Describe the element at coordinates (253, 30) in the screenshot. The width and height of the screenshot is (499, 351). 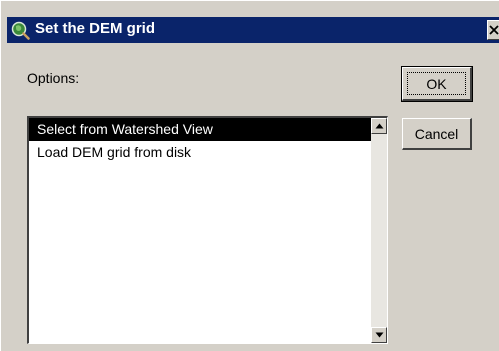
I see `title-bar: Set the DEM grid` at that location.